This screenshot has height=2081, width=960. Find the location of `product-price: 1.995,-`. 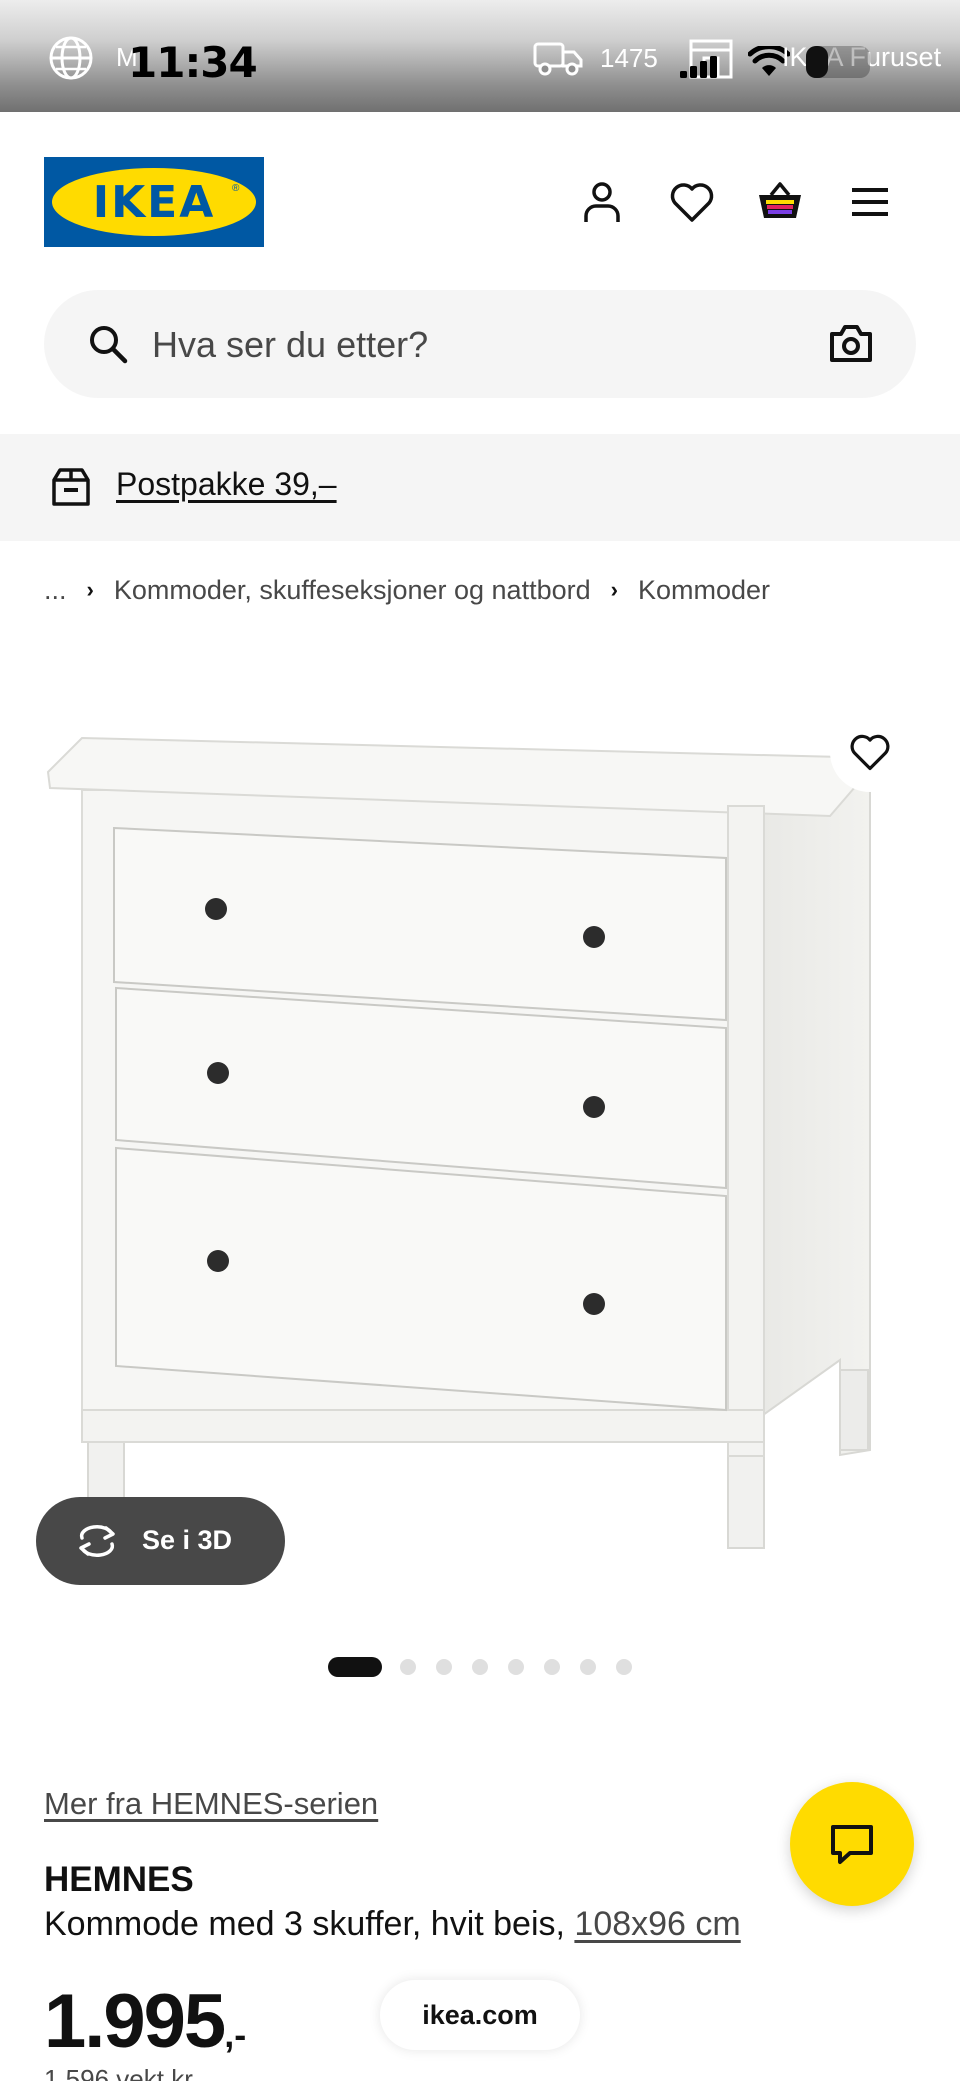

product-price: 1.995,- is located at coordinates (145, 2021).